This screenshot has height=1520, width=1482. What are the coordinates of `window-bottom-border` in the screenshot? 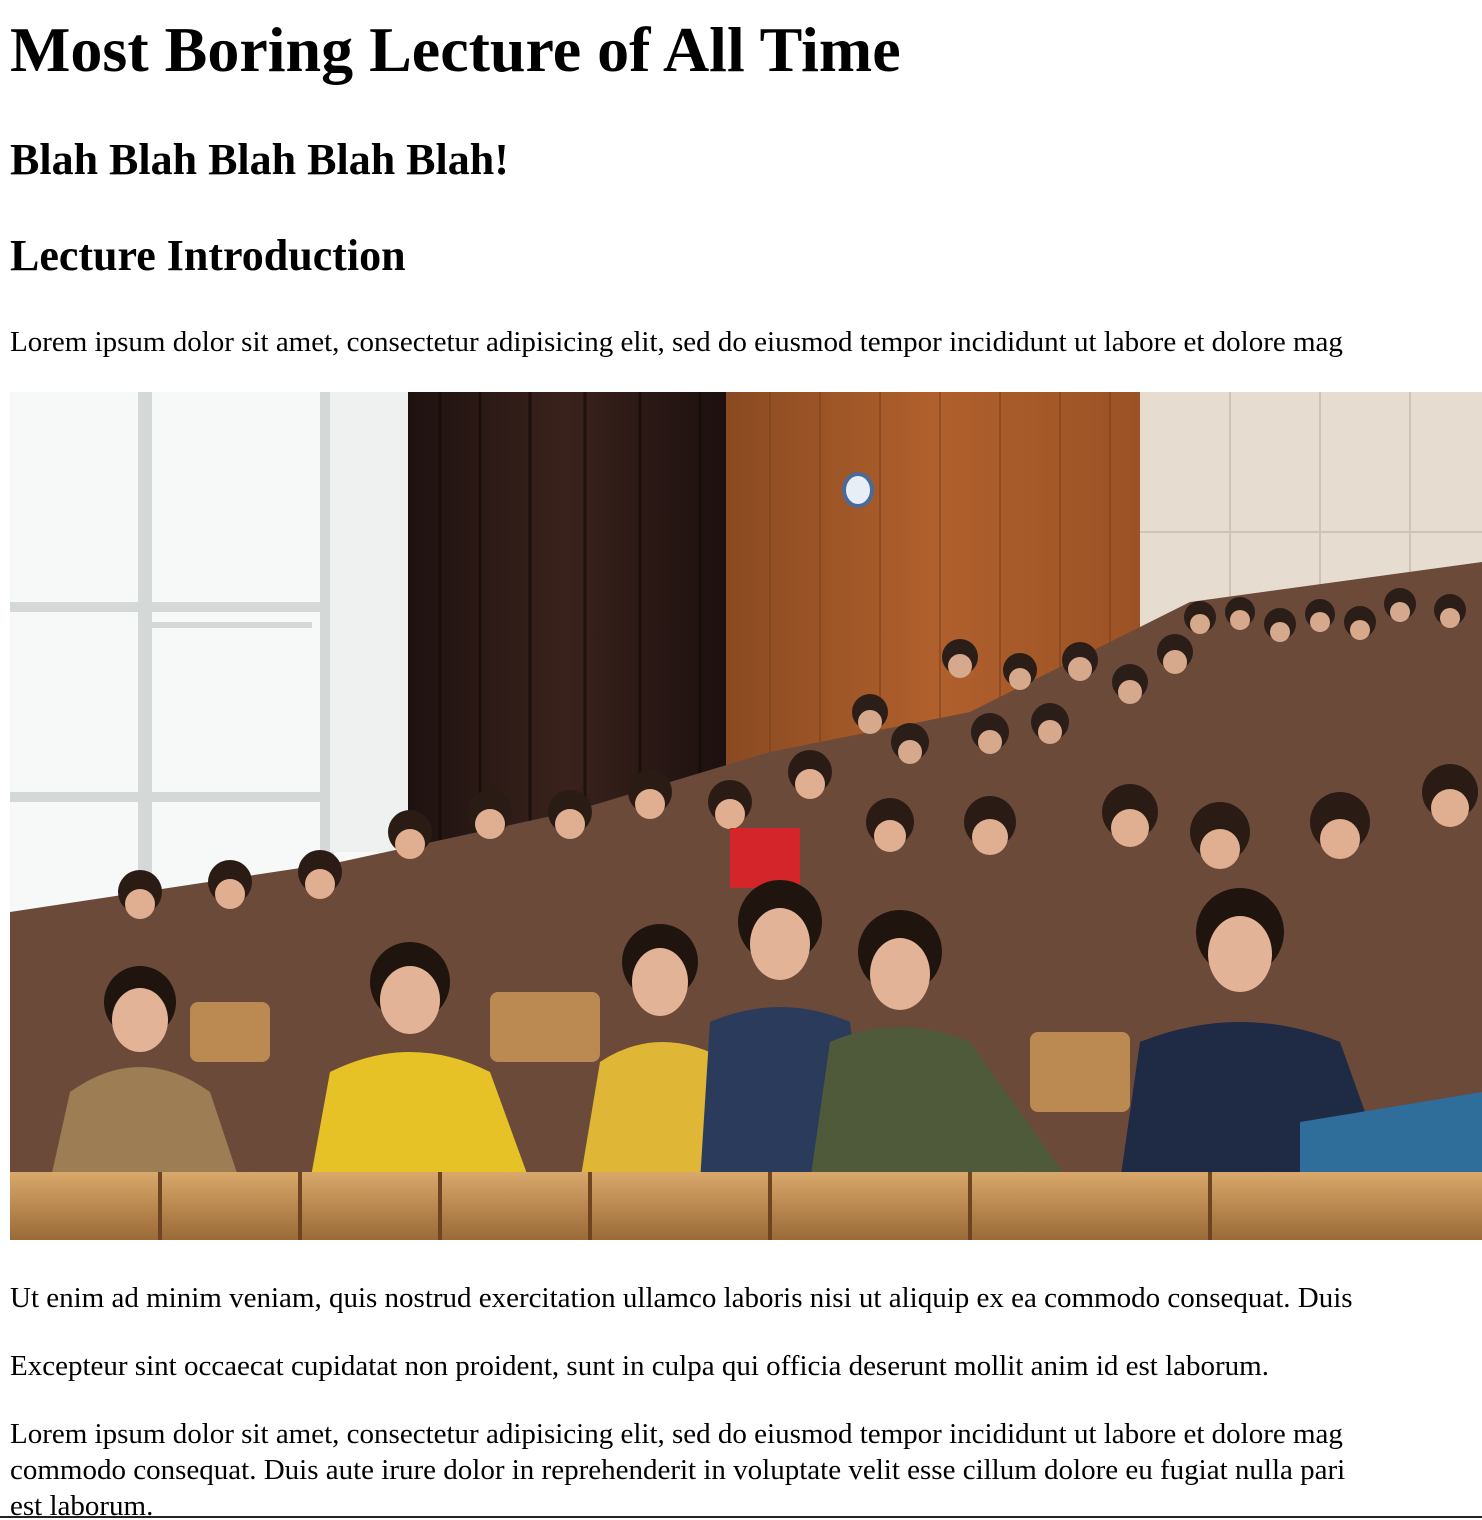 It's located at (741, 1517).